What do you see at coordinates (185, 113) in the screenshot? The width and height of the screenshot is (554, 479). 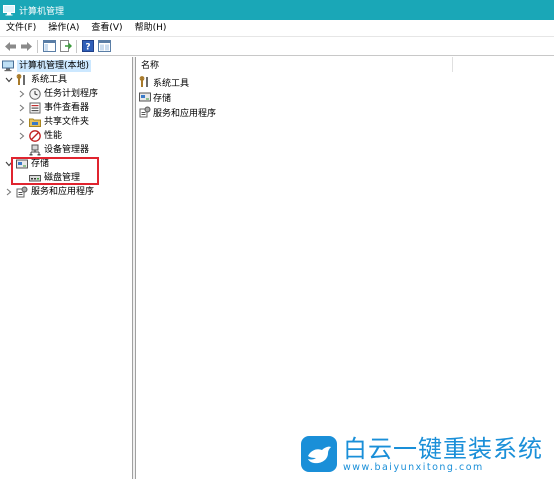 I see `list-item-label: 服务和应用程序` at bounding box center [185, 113].